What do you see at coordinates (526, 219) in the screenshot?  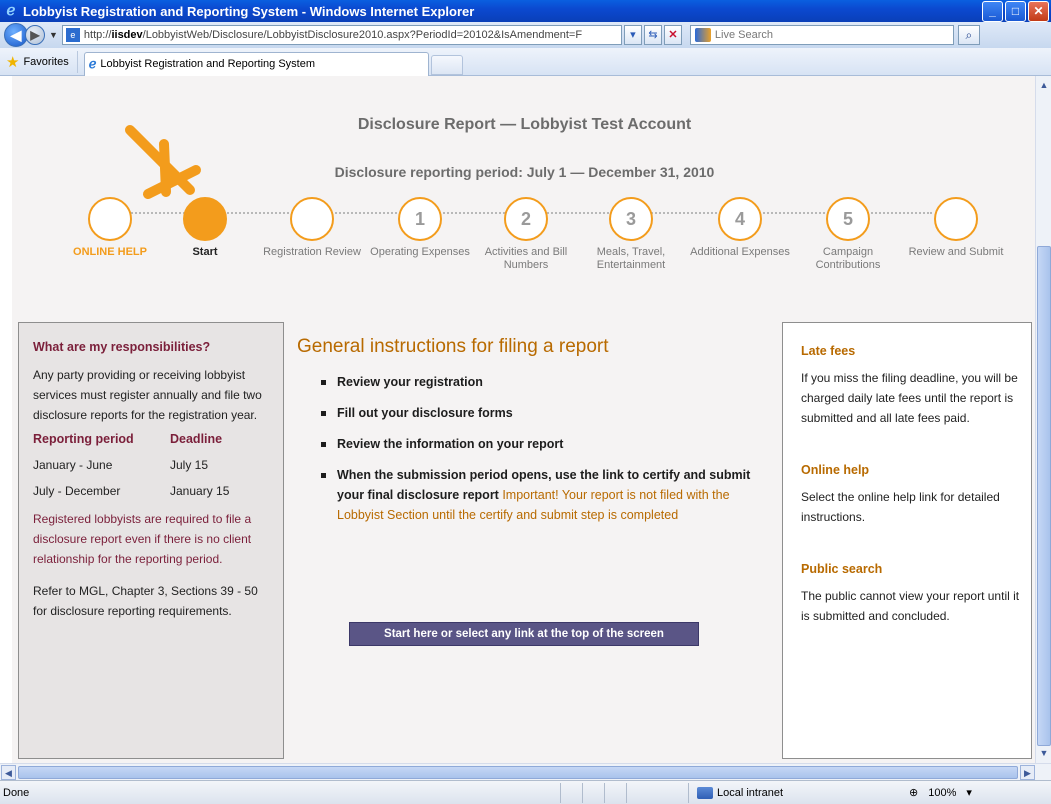 I see `step-circle: 2` at bounding box center [526, 219].